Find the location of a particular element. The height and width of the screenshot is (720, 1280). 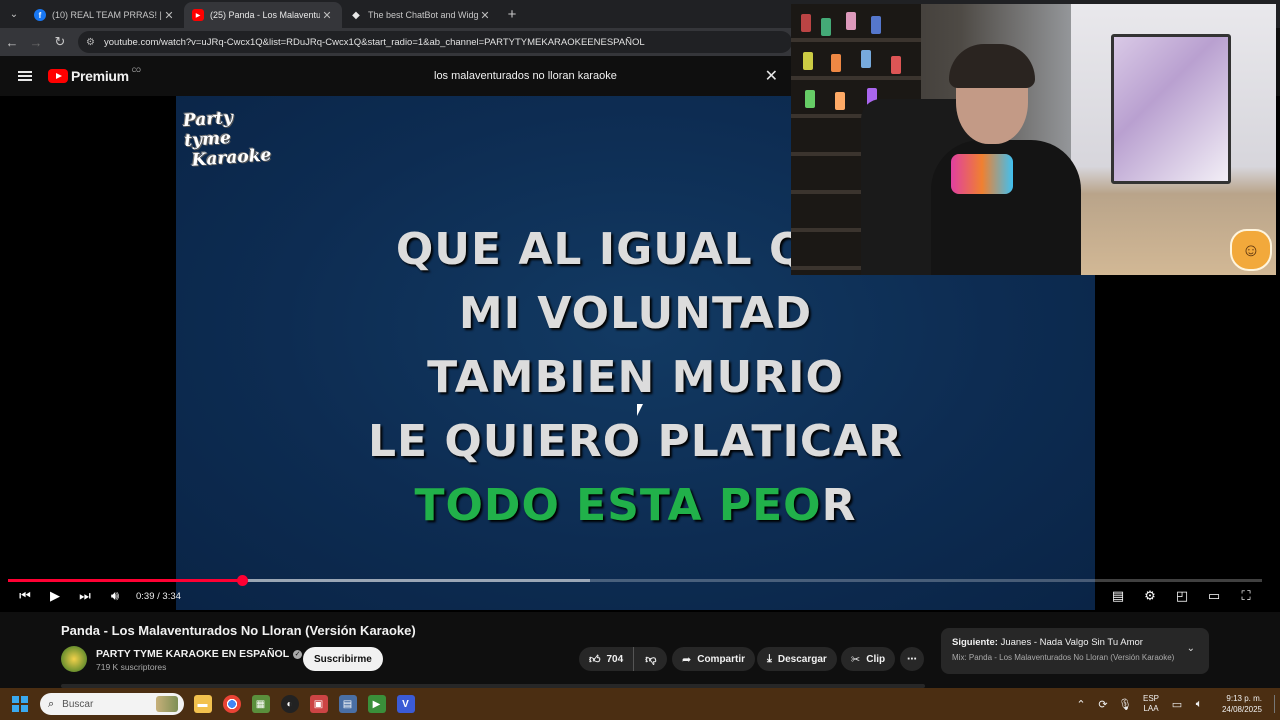

previous-icon: ⏮ is located at coordinates (25, 596).